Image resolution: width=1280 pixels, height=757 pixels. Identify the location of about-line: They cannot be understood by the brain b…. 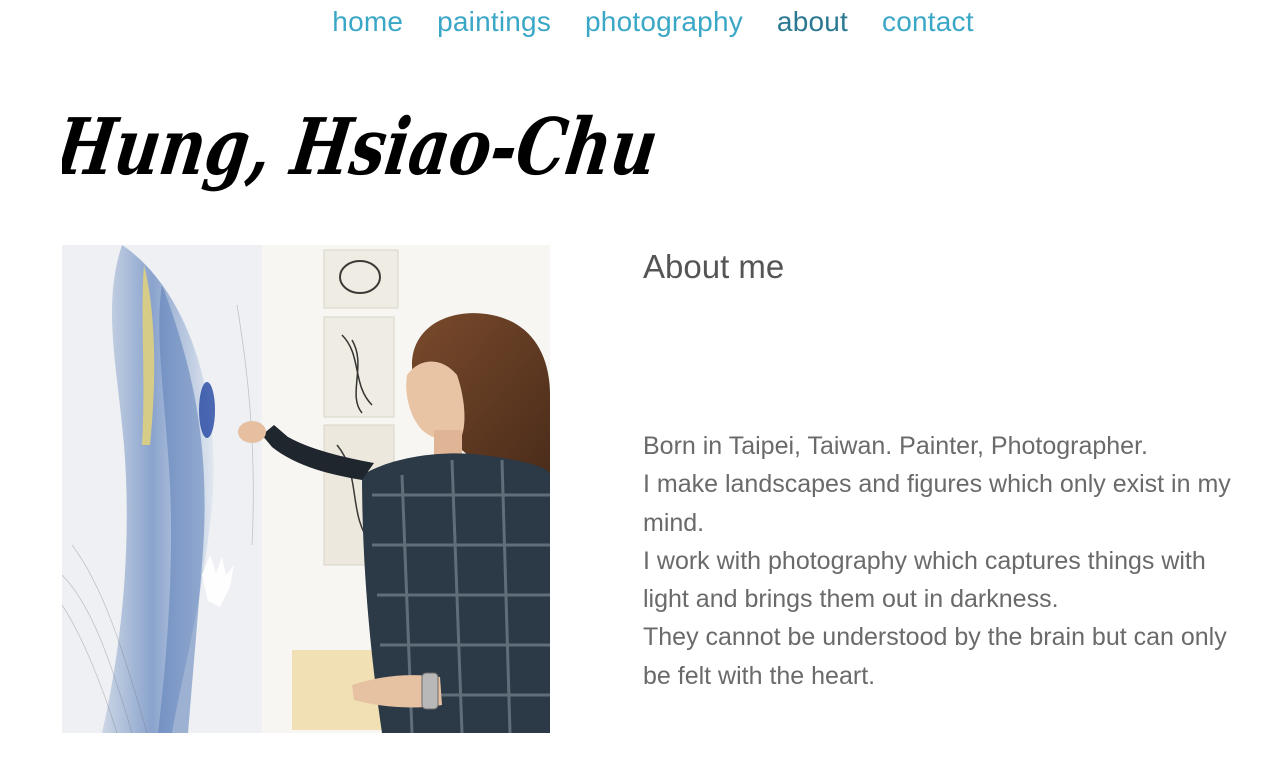
(935, 656).